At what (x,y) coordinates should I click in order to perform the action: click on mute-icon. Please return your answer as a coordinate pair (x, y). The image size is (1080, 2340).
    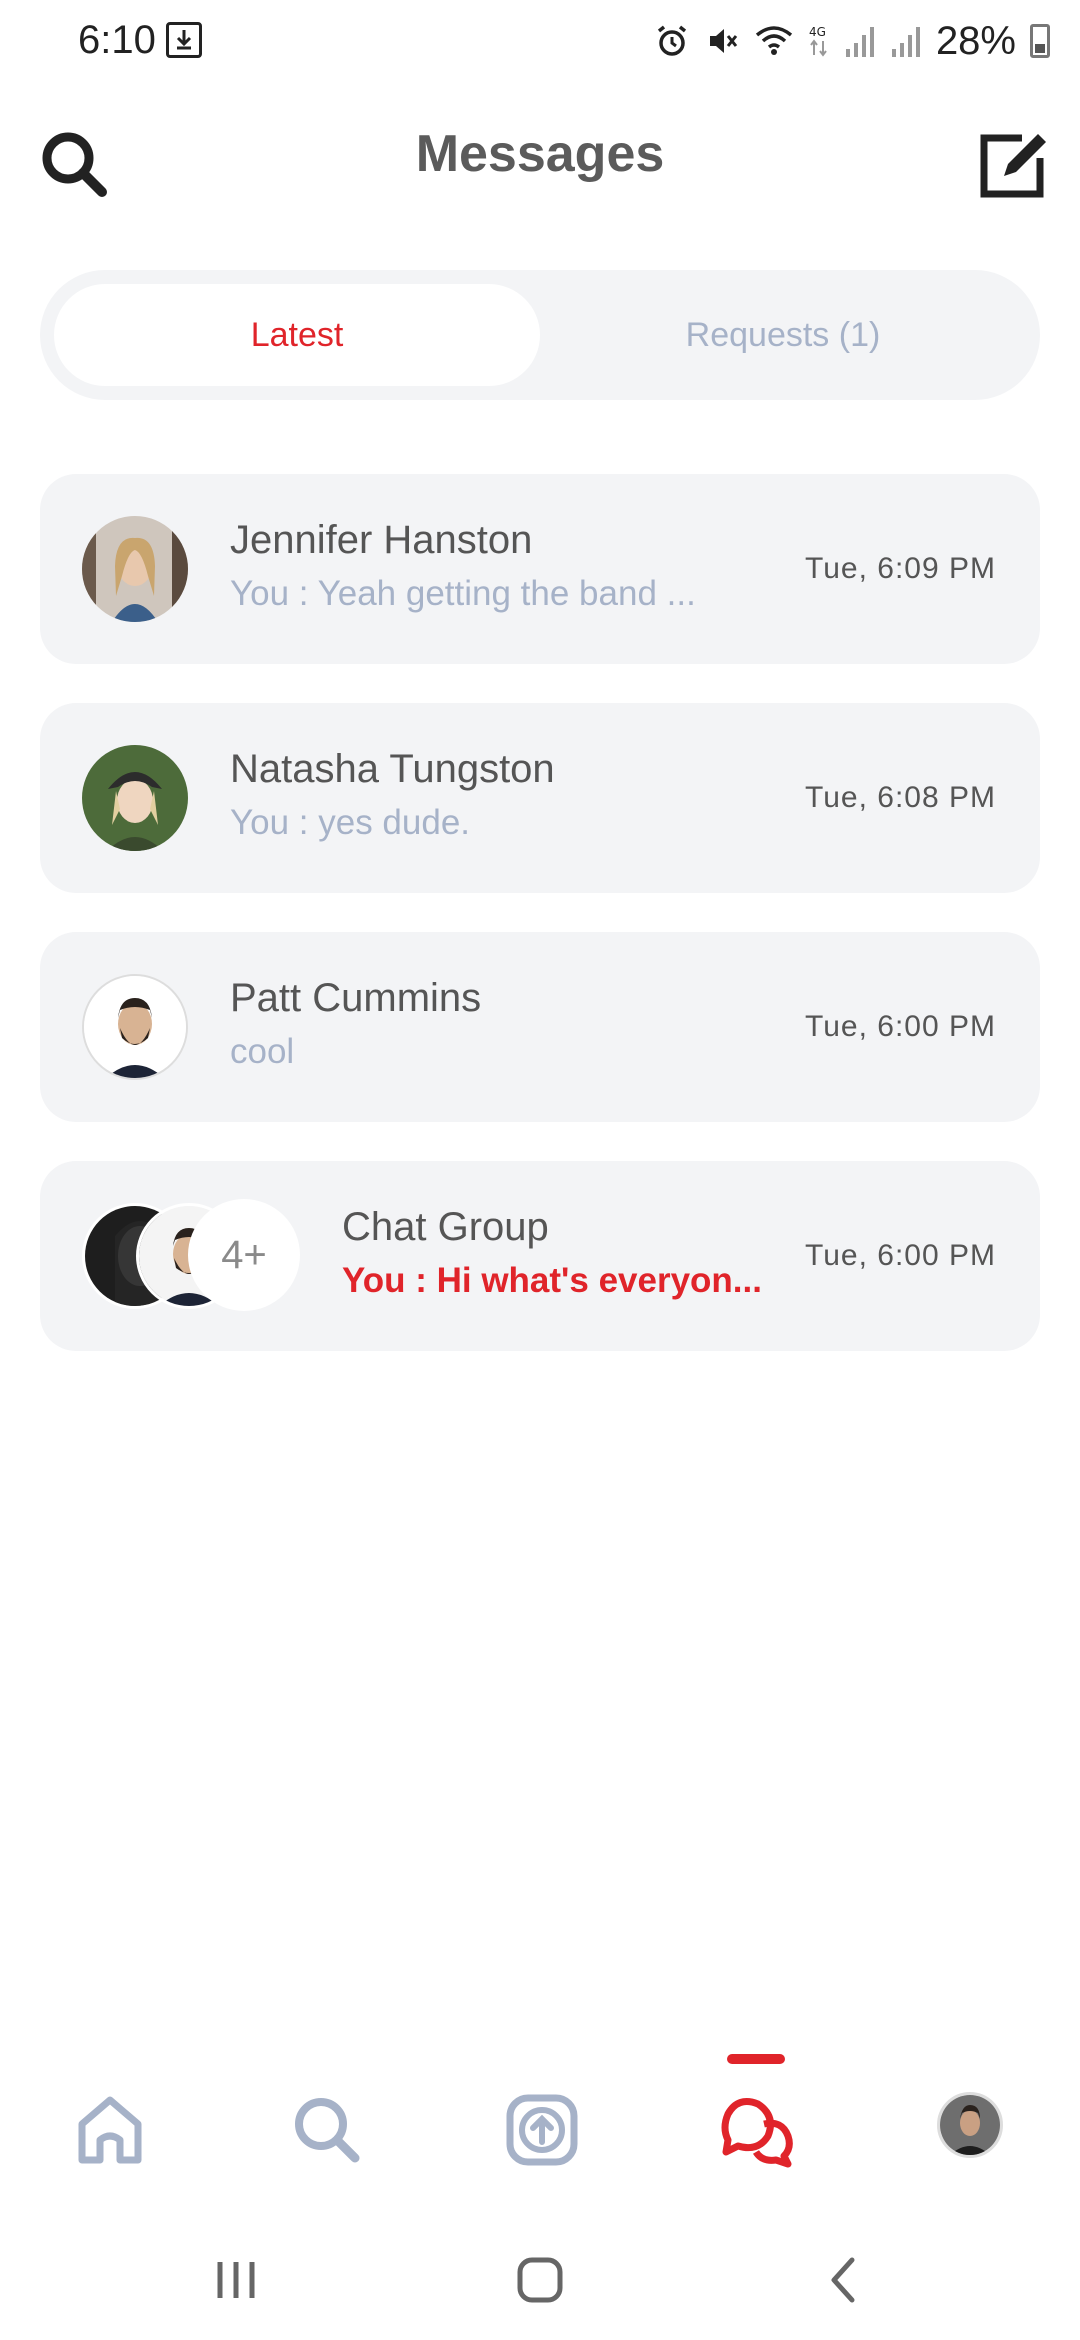
    Looking at the image, I should click on (723, 41).